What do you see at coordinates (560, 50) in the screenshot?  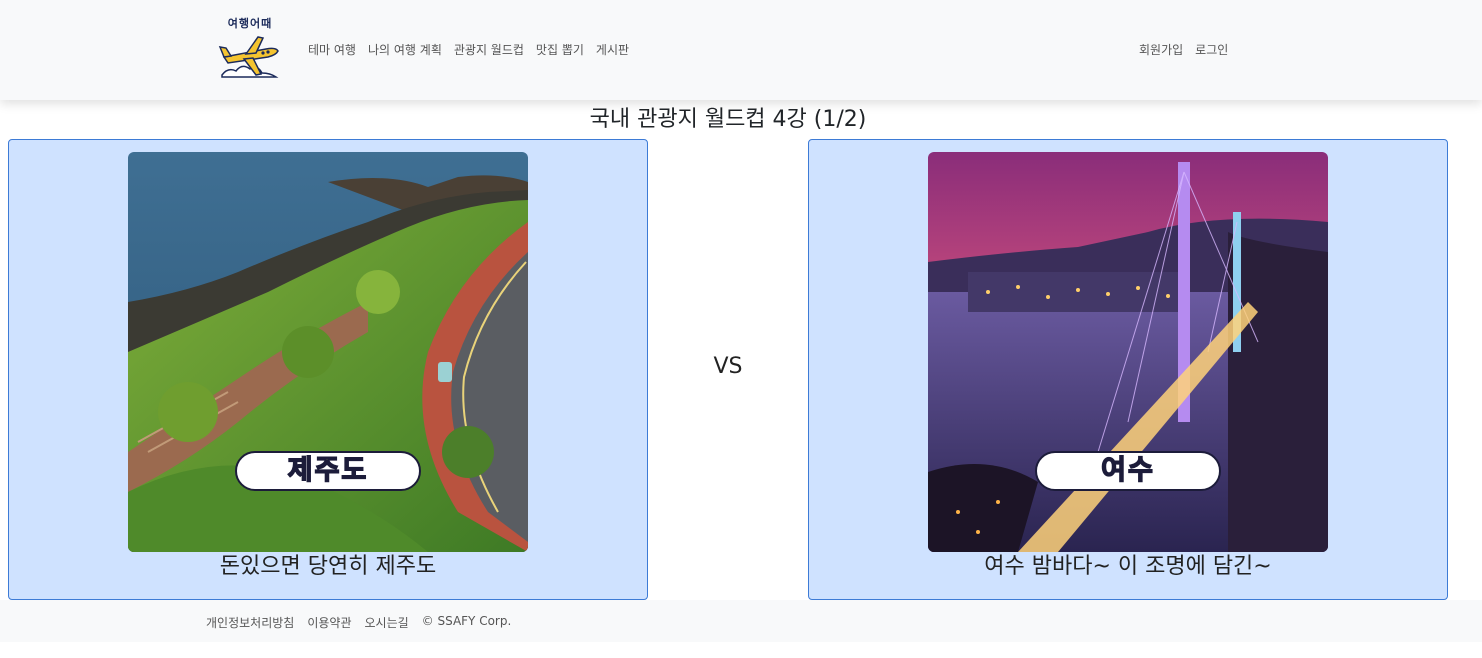 I see `nav-restaurant-pick: 맛집 뽑기` at bounding box center [560, 50].